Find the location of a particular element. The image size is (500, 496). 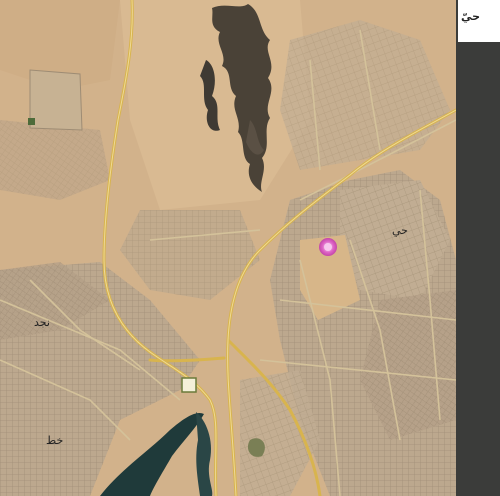

interchange-marker is located at coordinates (189, 385).